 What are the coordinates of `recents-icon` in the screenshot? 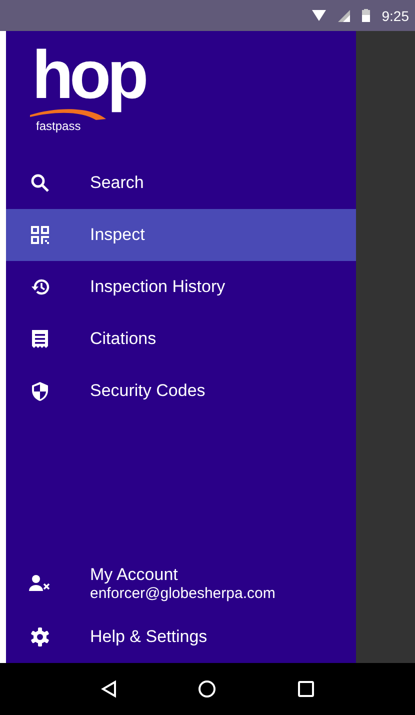 It's located at (306, 689).